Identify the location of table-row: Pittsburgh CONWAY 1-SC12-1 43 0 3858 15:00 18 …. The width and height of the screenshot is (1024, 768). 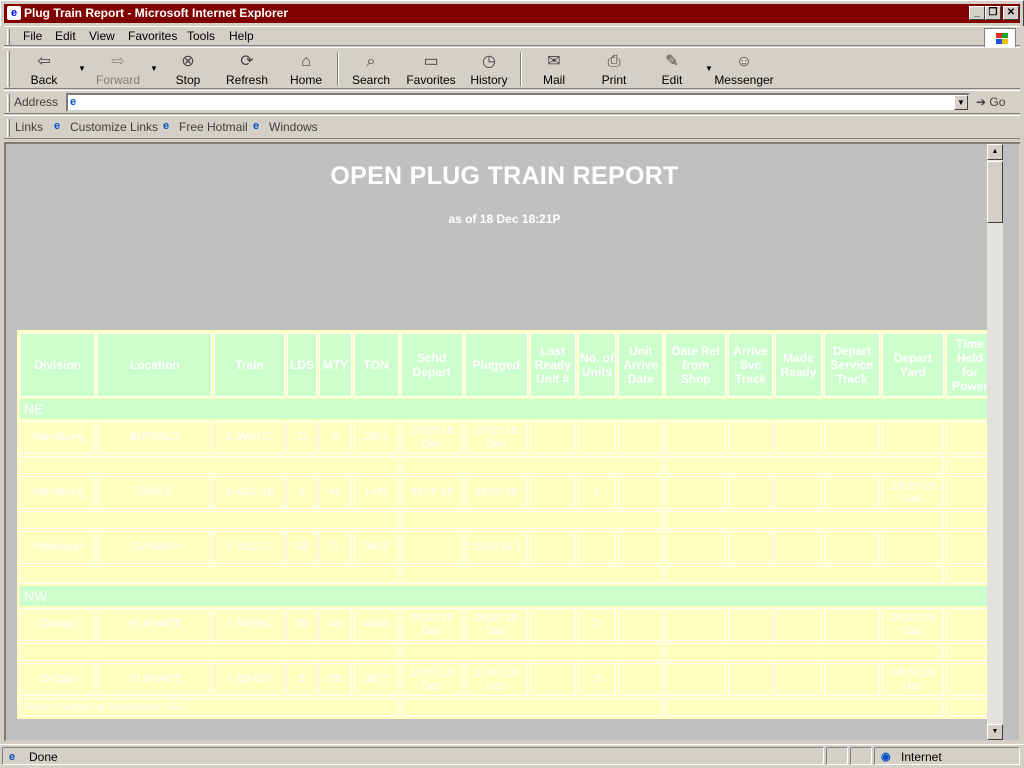
(507, 547).